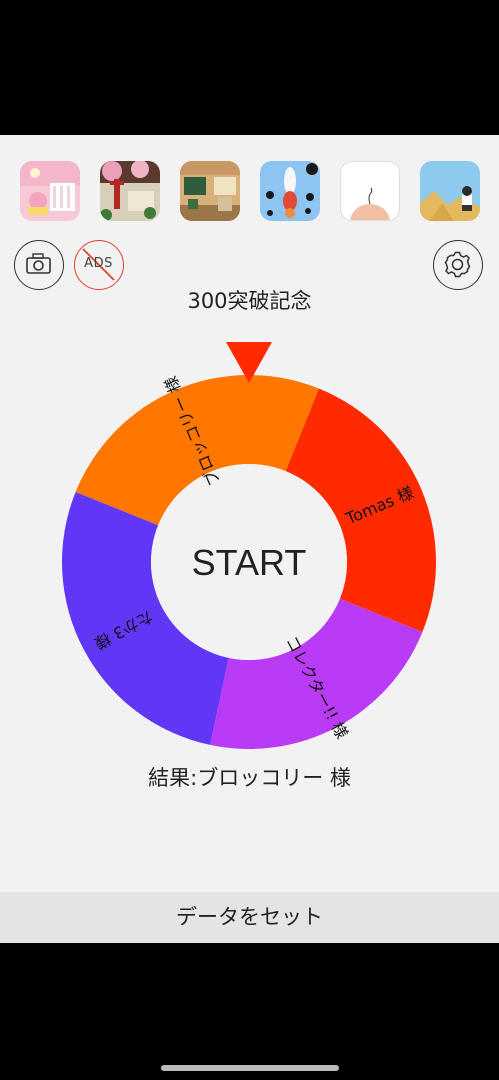 The width and height of the screenshot is (499, 1080). I want to click on start-label: START, so click(249, 562).